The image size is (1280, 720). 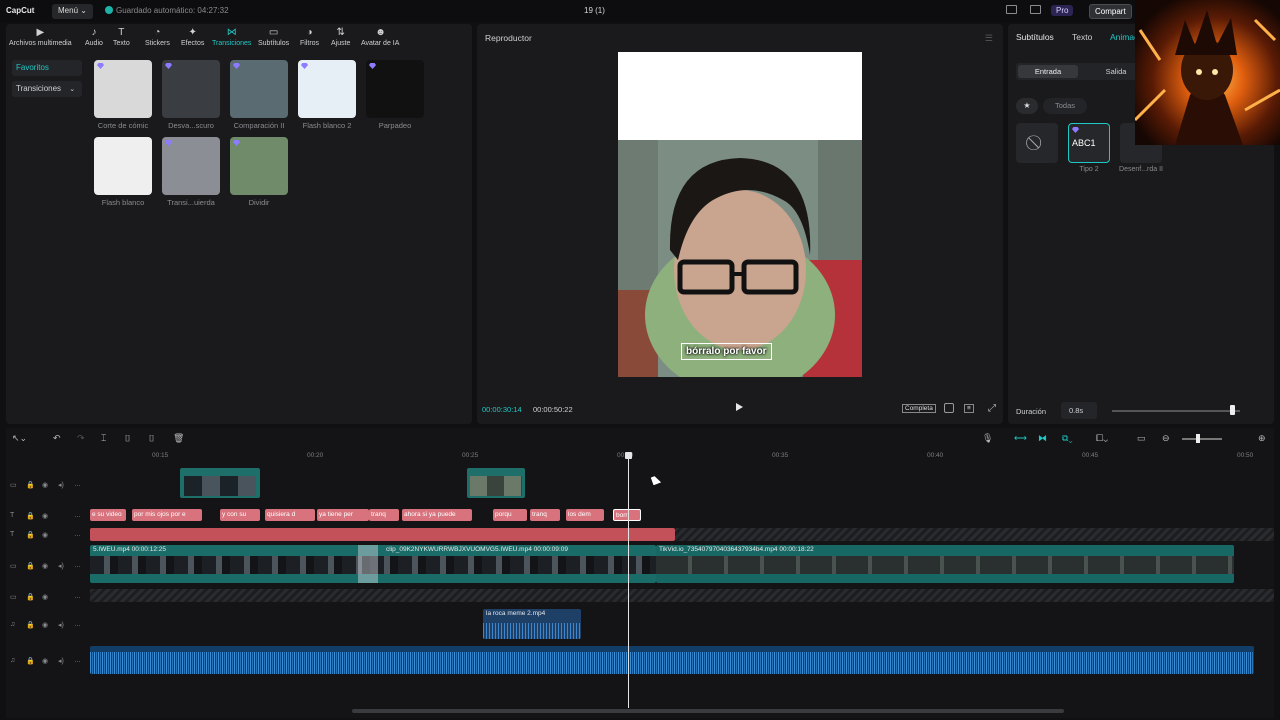 What do you see at coordinates (628, 581) in the screenshot?
I see `playhead` at bounding box center [628, 581].